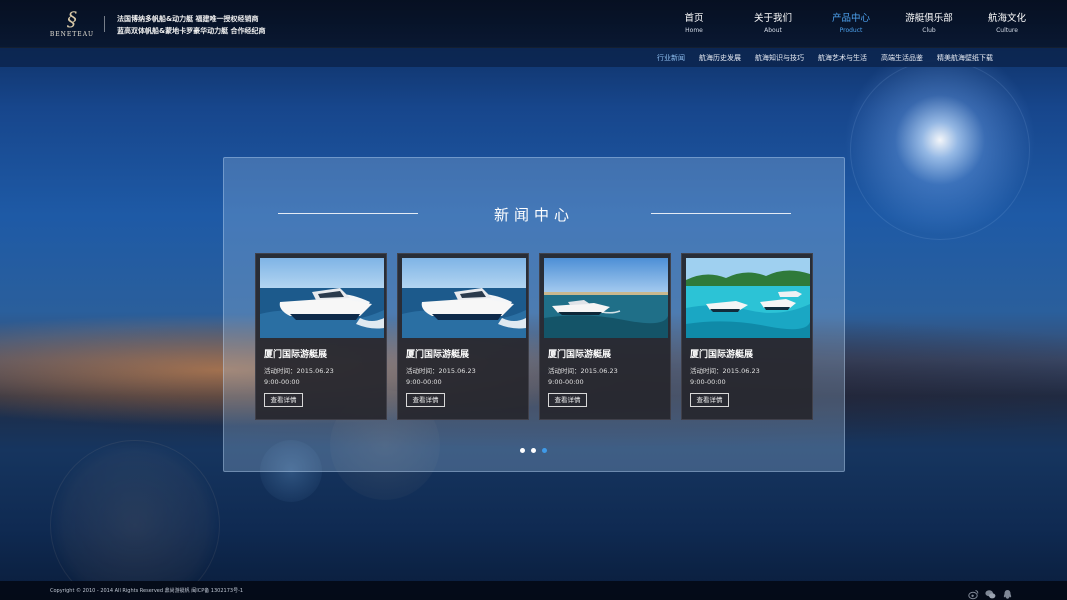  I want to click on news-title: 新闻中心, so click(533, 215).